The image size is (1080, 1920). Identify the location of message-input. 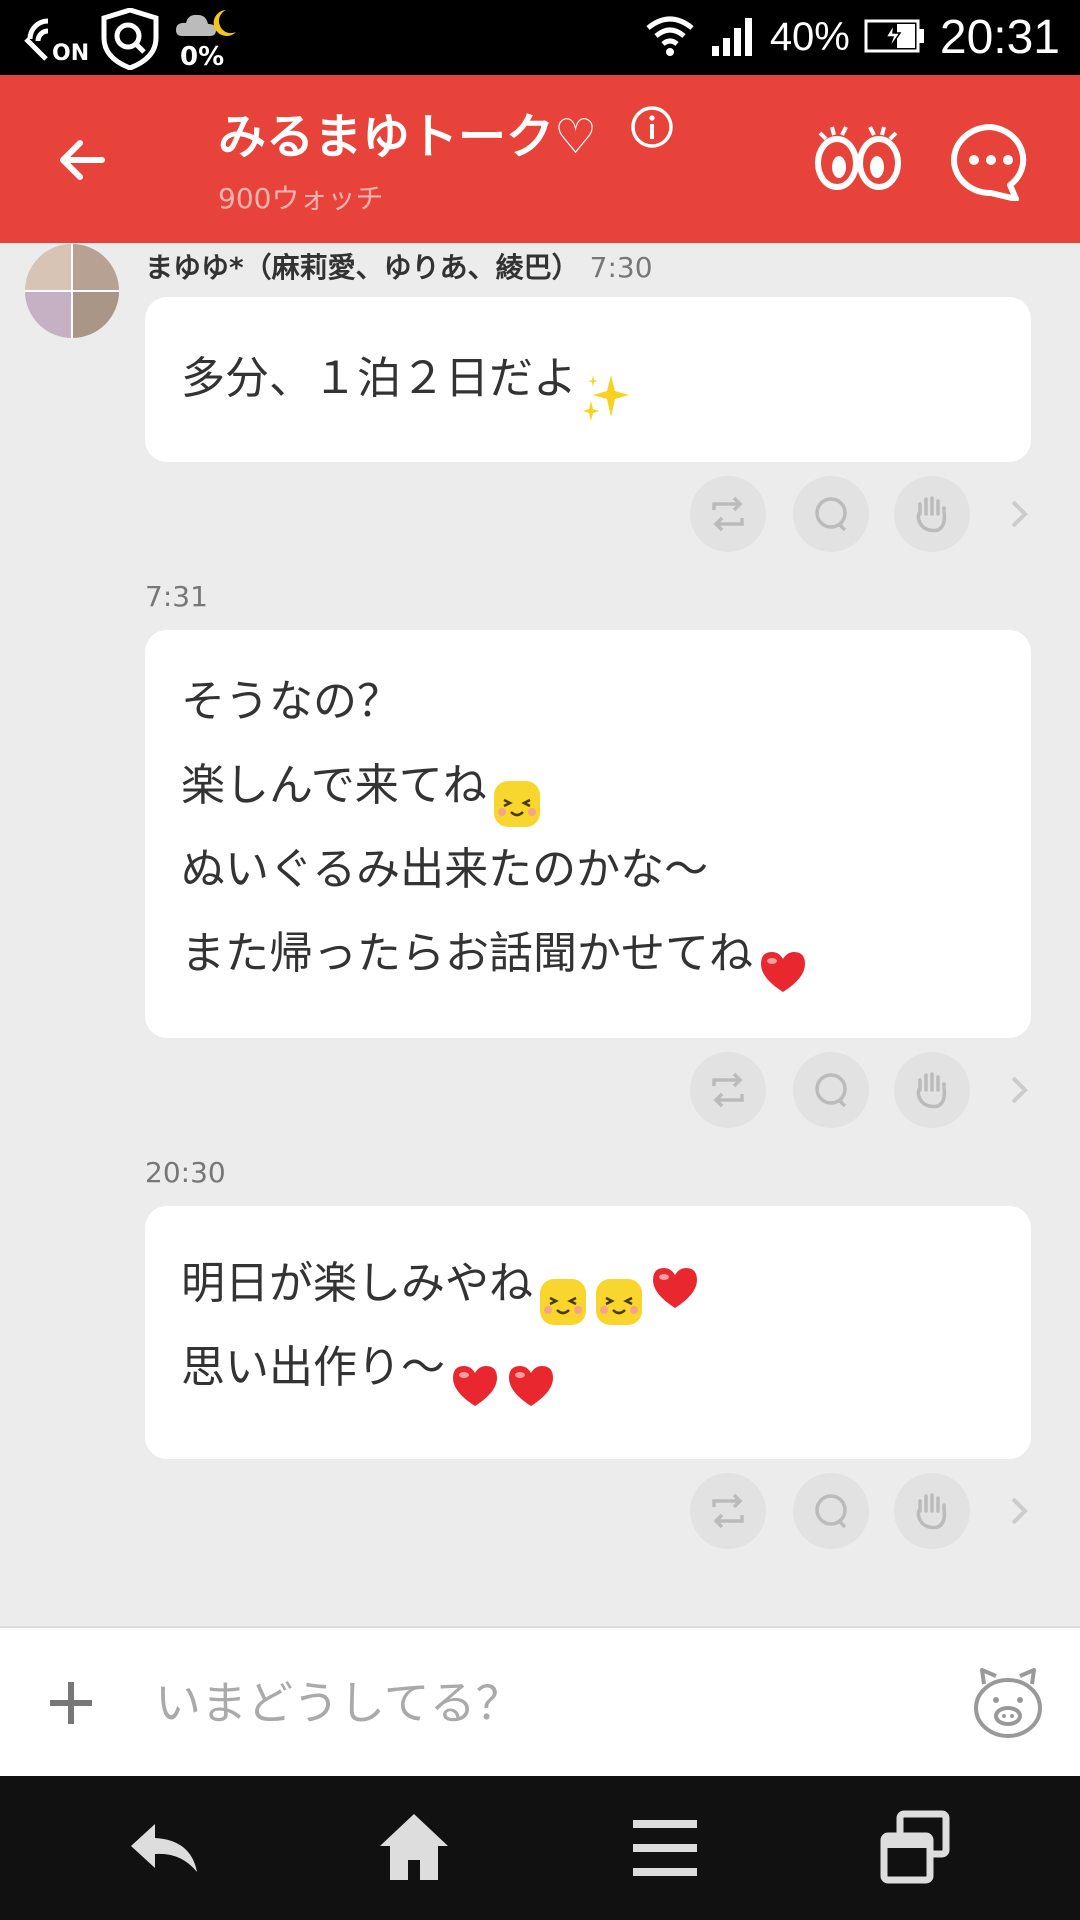
(545, 1703).